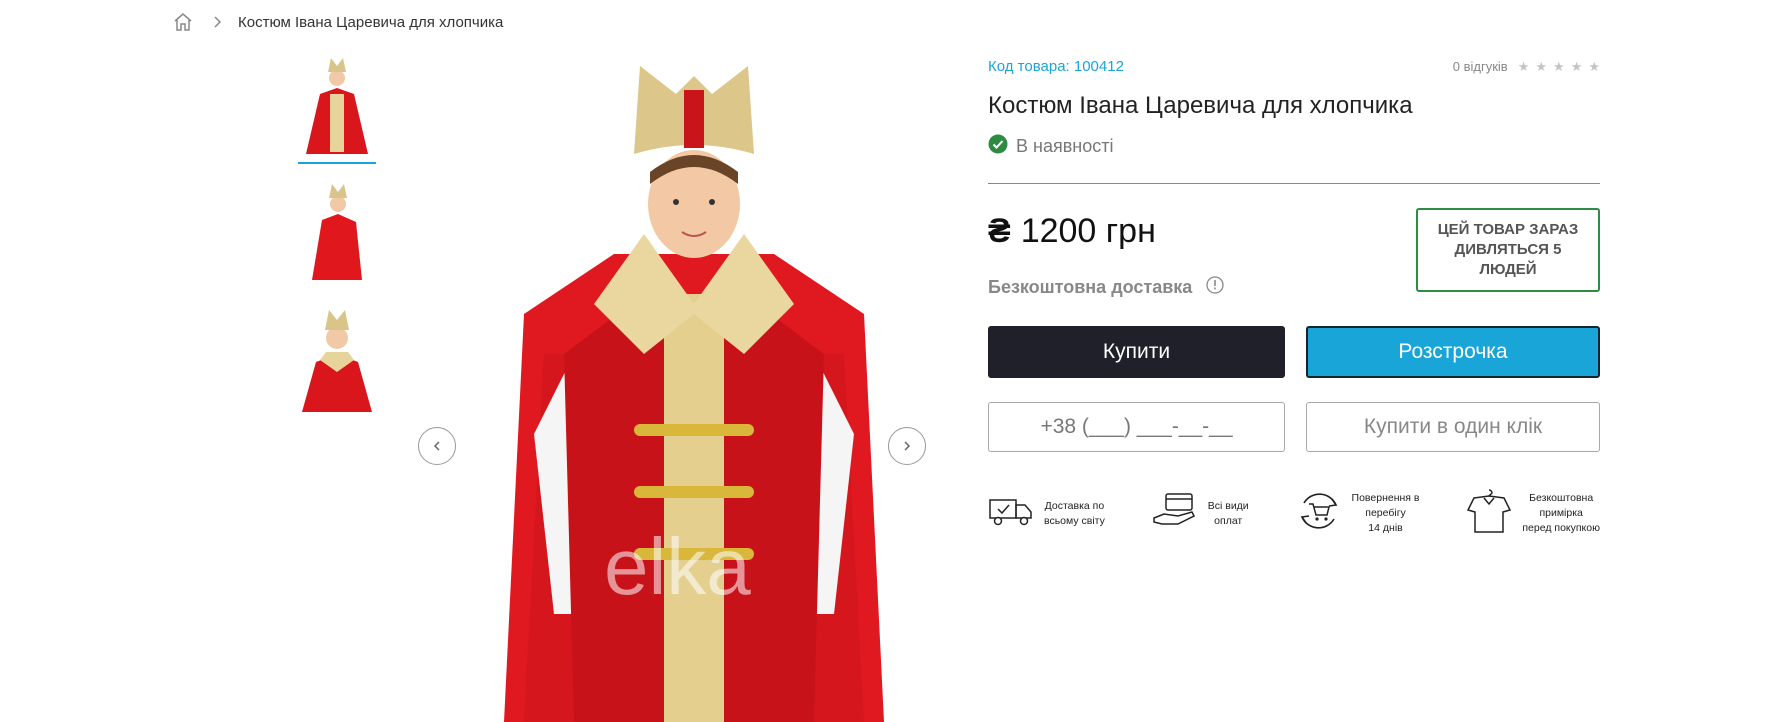  Describe the element at coordinates (1056, 66) in the screenshot. I see `product-code: Код товара: 100412` at that location.